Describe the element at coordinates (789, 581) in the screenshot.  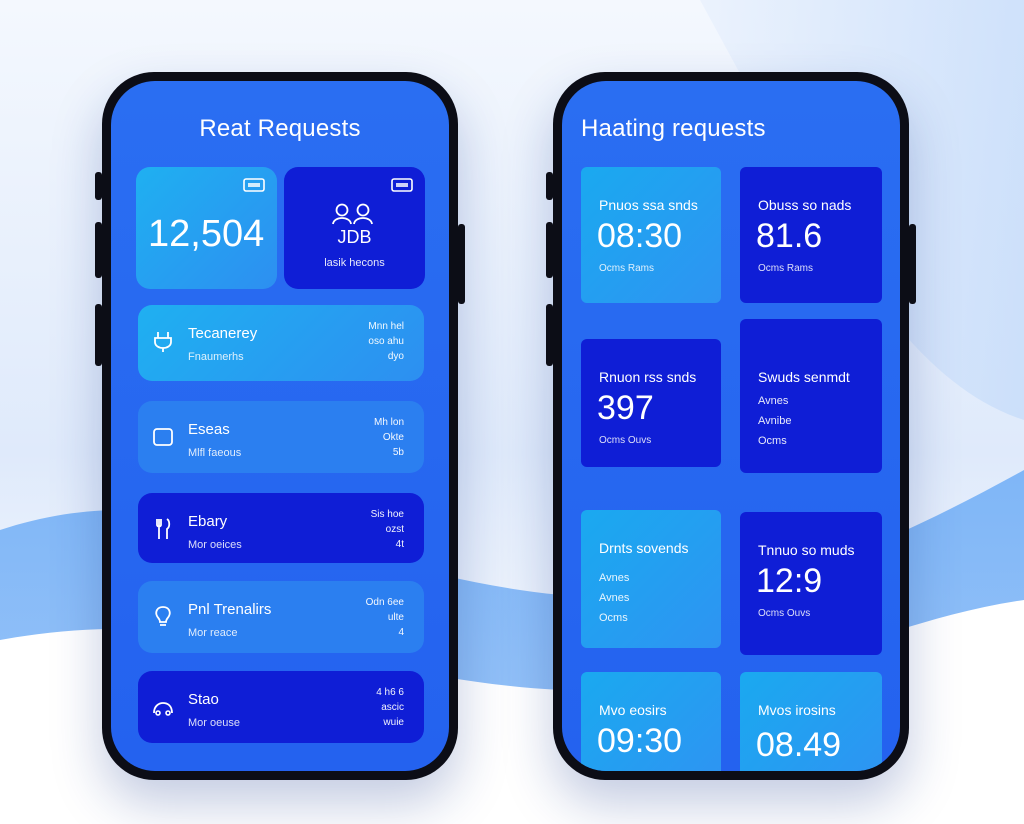
I see `tile-value: 12:9` at that location.